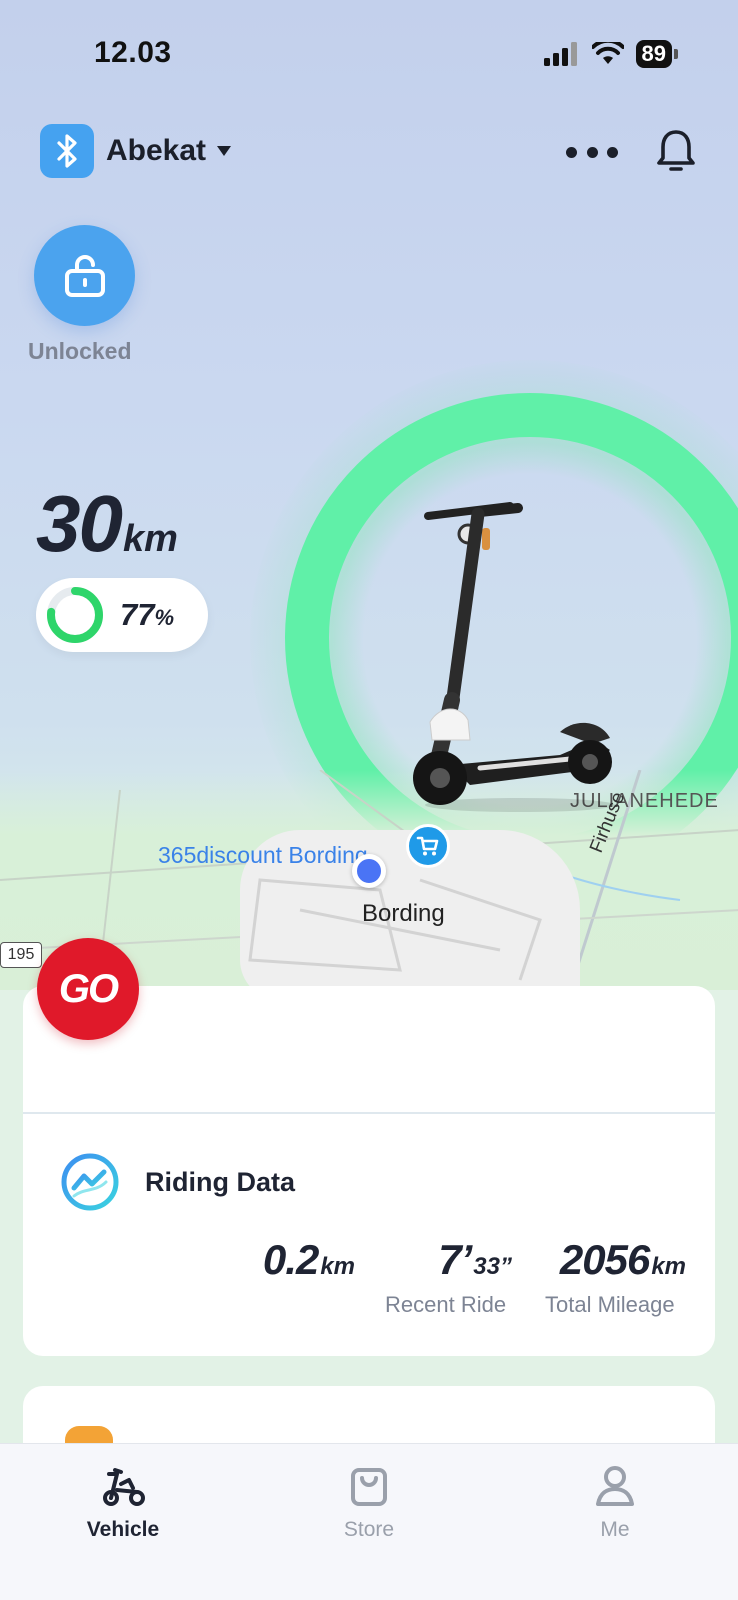 This screenshot has height=1600, width=738. I want to click on stat-value: 7’, so click(455, 1259).